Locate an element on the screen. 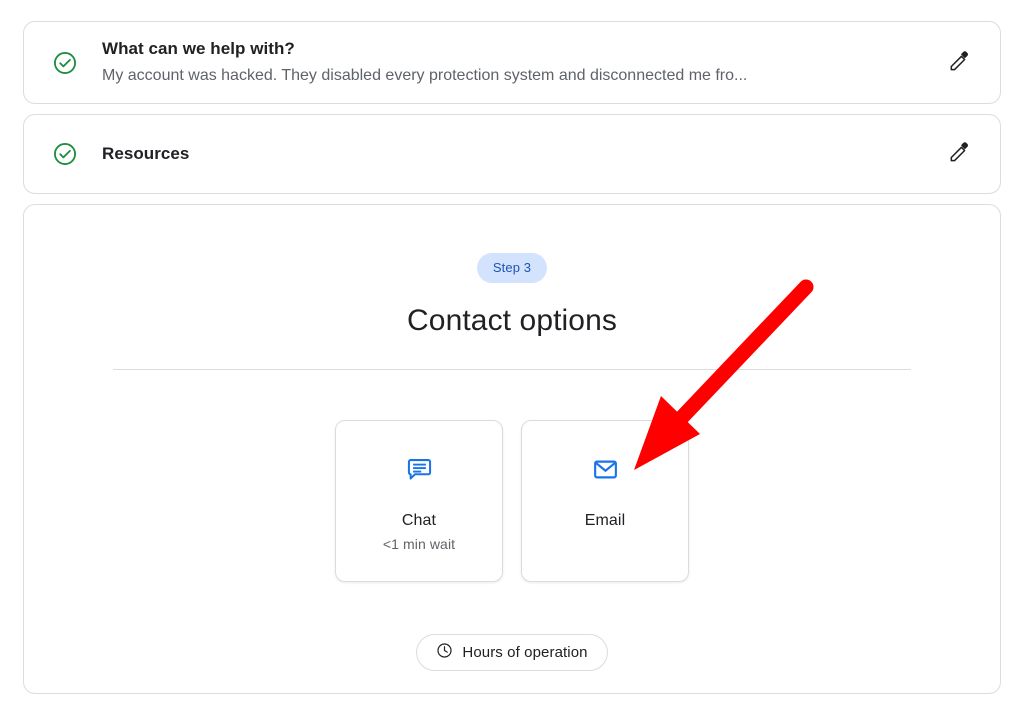  hours-of-operation-button: Hours of operation is located at coordinates (512, 652).